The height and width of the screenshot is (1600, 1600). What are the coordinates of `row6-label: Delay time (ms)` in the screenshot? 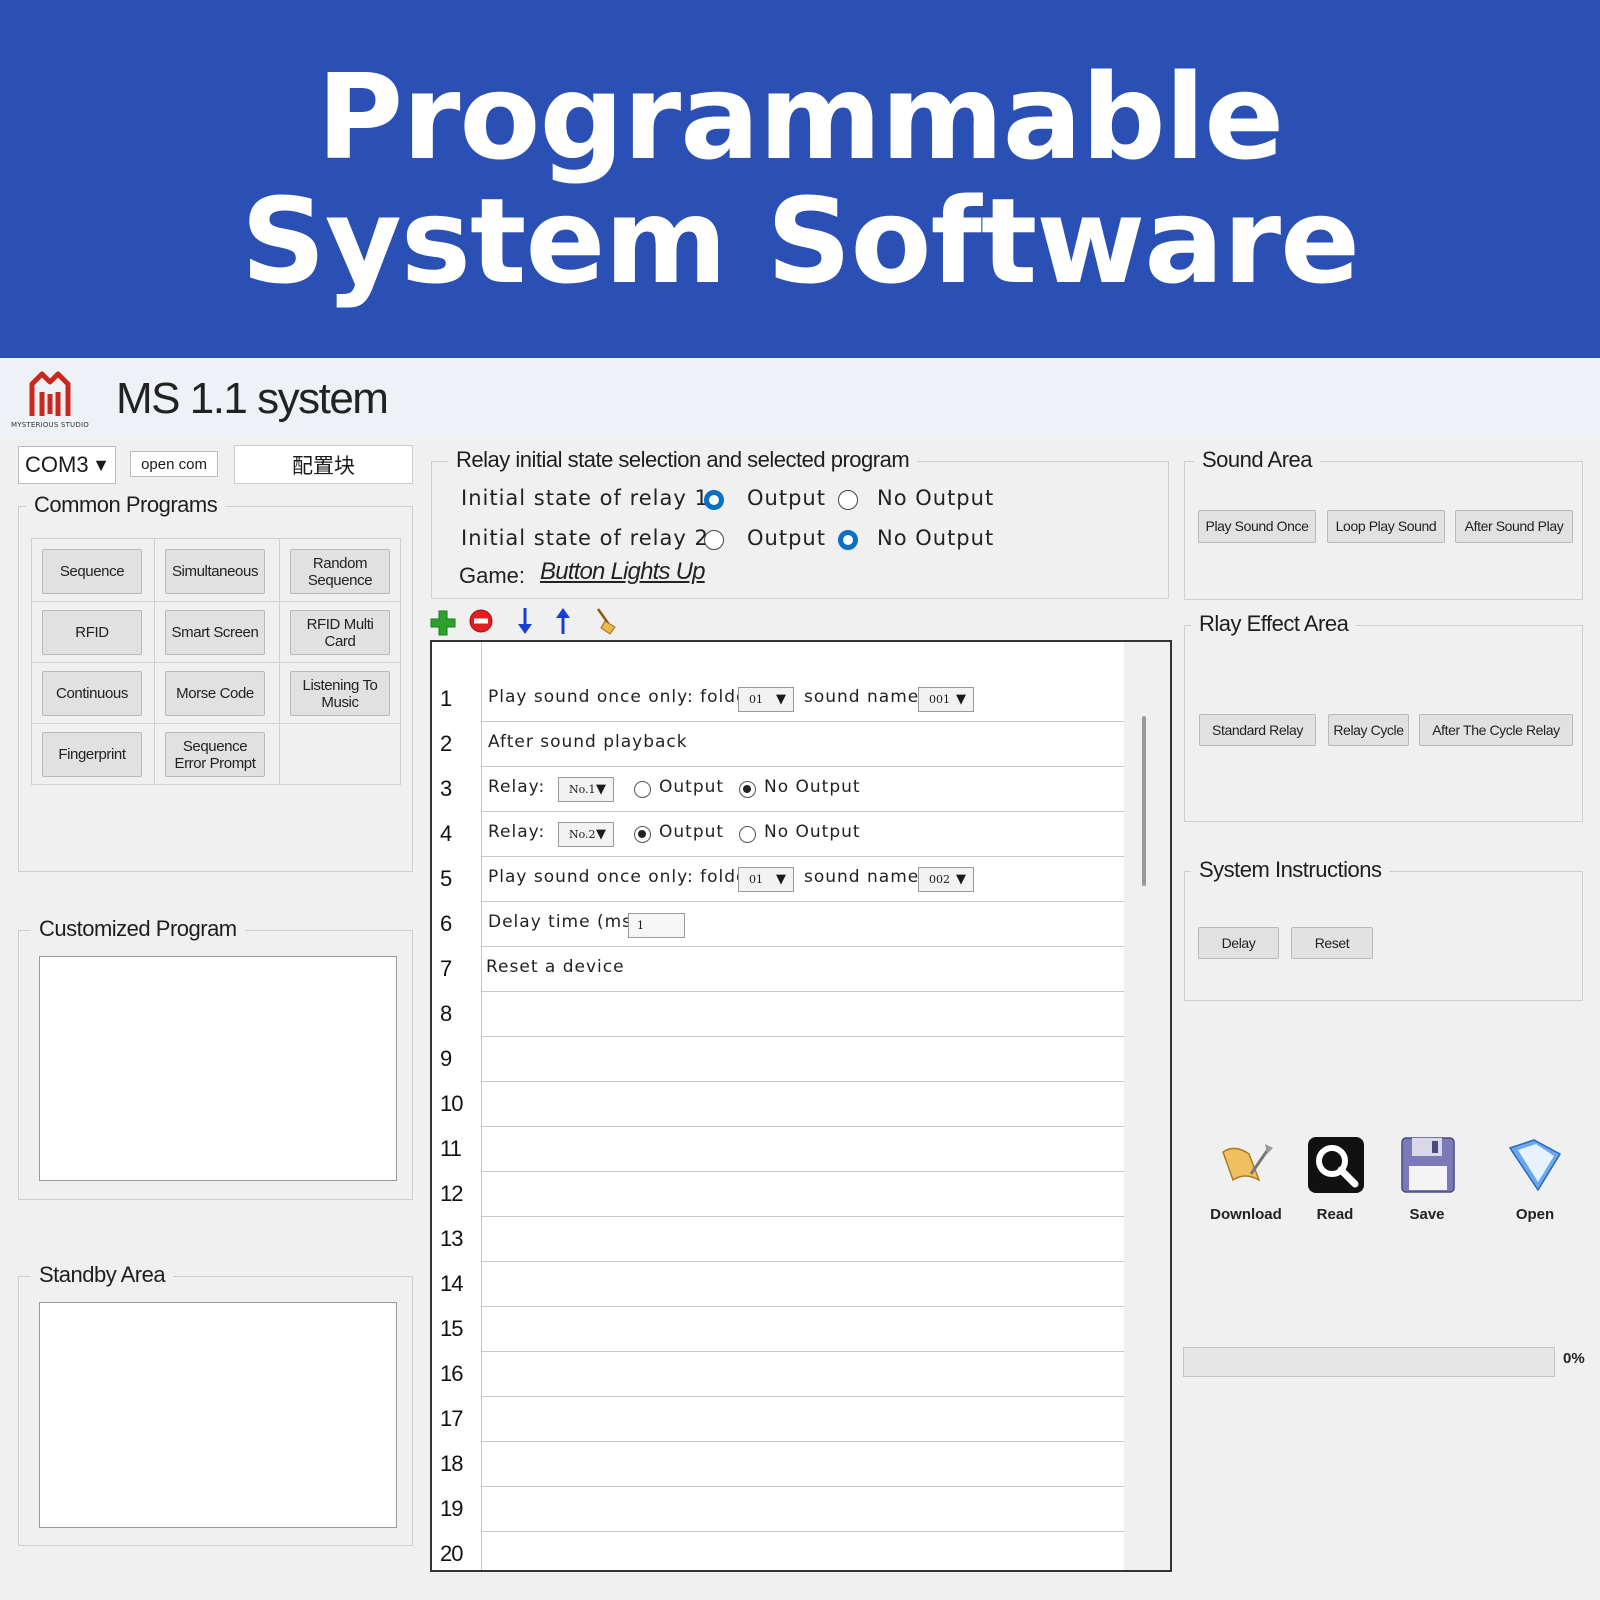 It's located at (564, 922).